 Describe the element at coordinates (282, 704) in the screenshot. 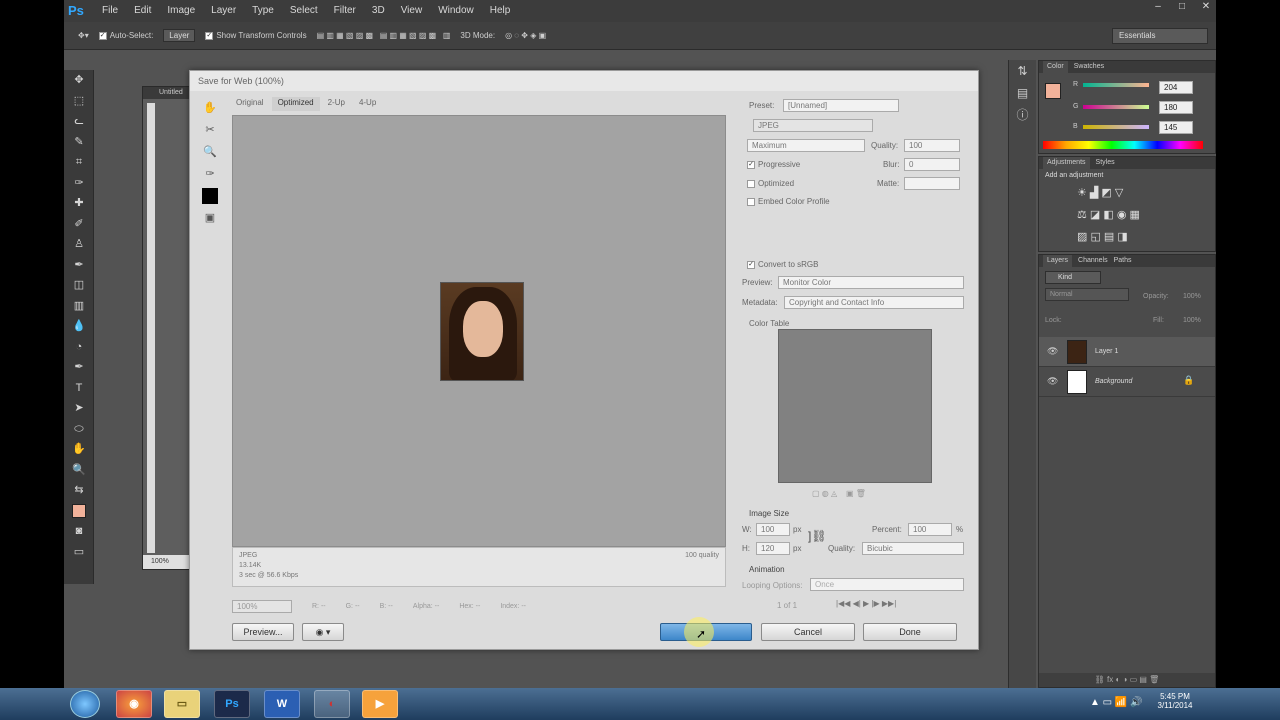

I see `taskbar-word-icon: W` at that location.